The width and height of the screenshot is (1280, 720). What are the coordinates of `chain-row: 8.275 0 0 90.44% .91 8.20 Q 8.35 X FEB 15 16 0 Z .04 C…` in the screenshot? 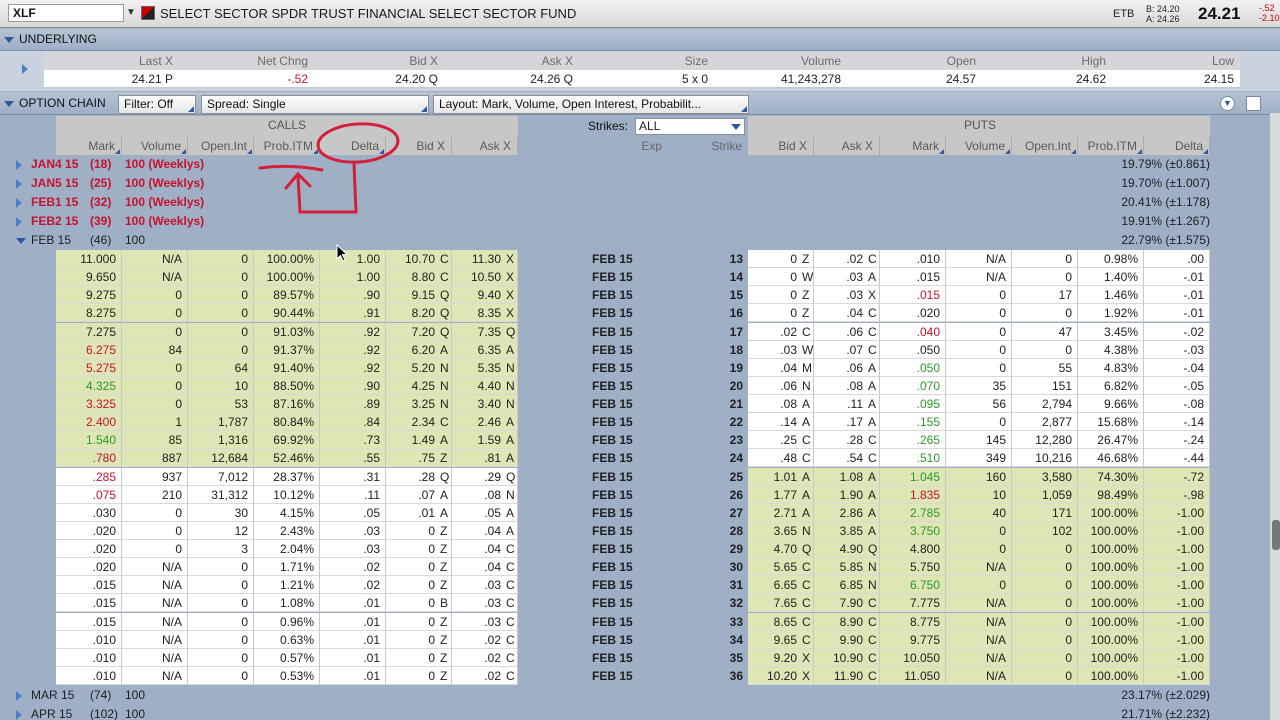 It's located at (633, 313).